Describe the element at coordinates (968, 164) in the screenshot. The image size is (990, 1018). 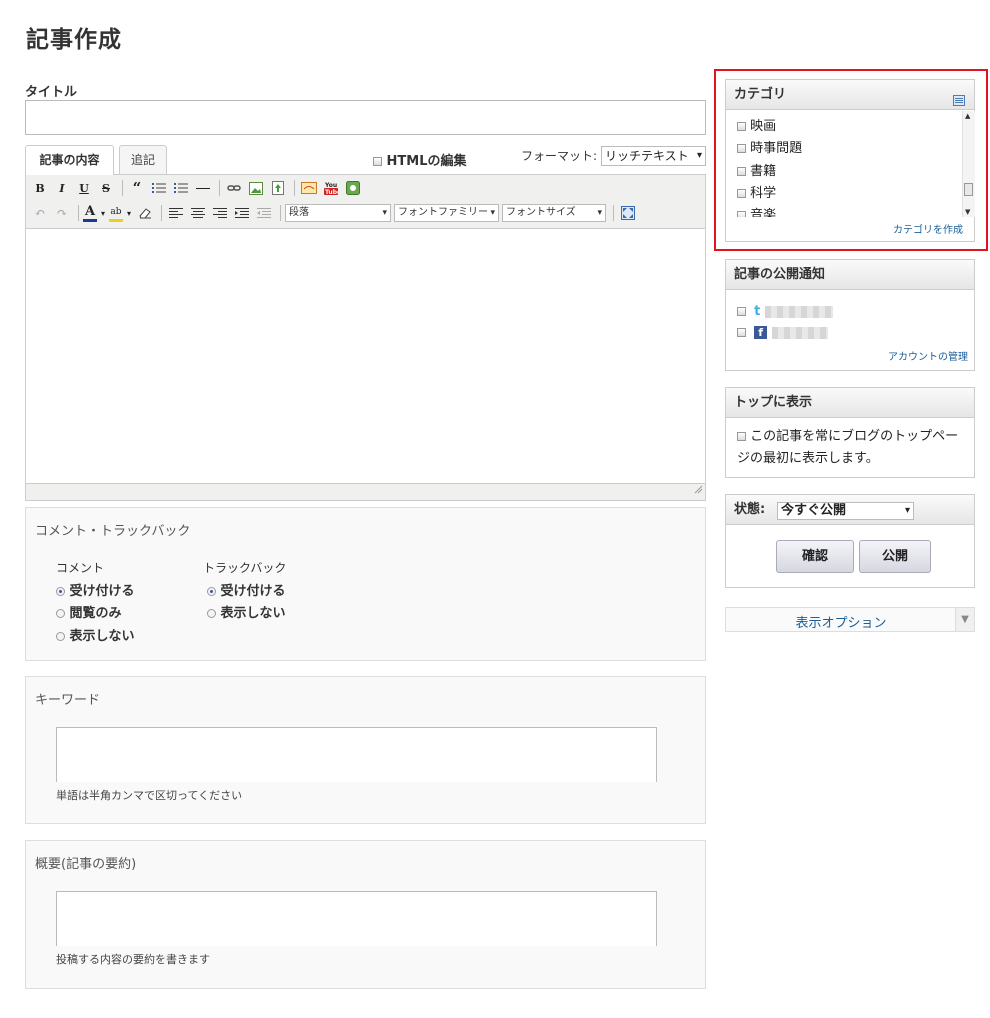
I see `category-scrollbar: ▲ ▼` at that location.